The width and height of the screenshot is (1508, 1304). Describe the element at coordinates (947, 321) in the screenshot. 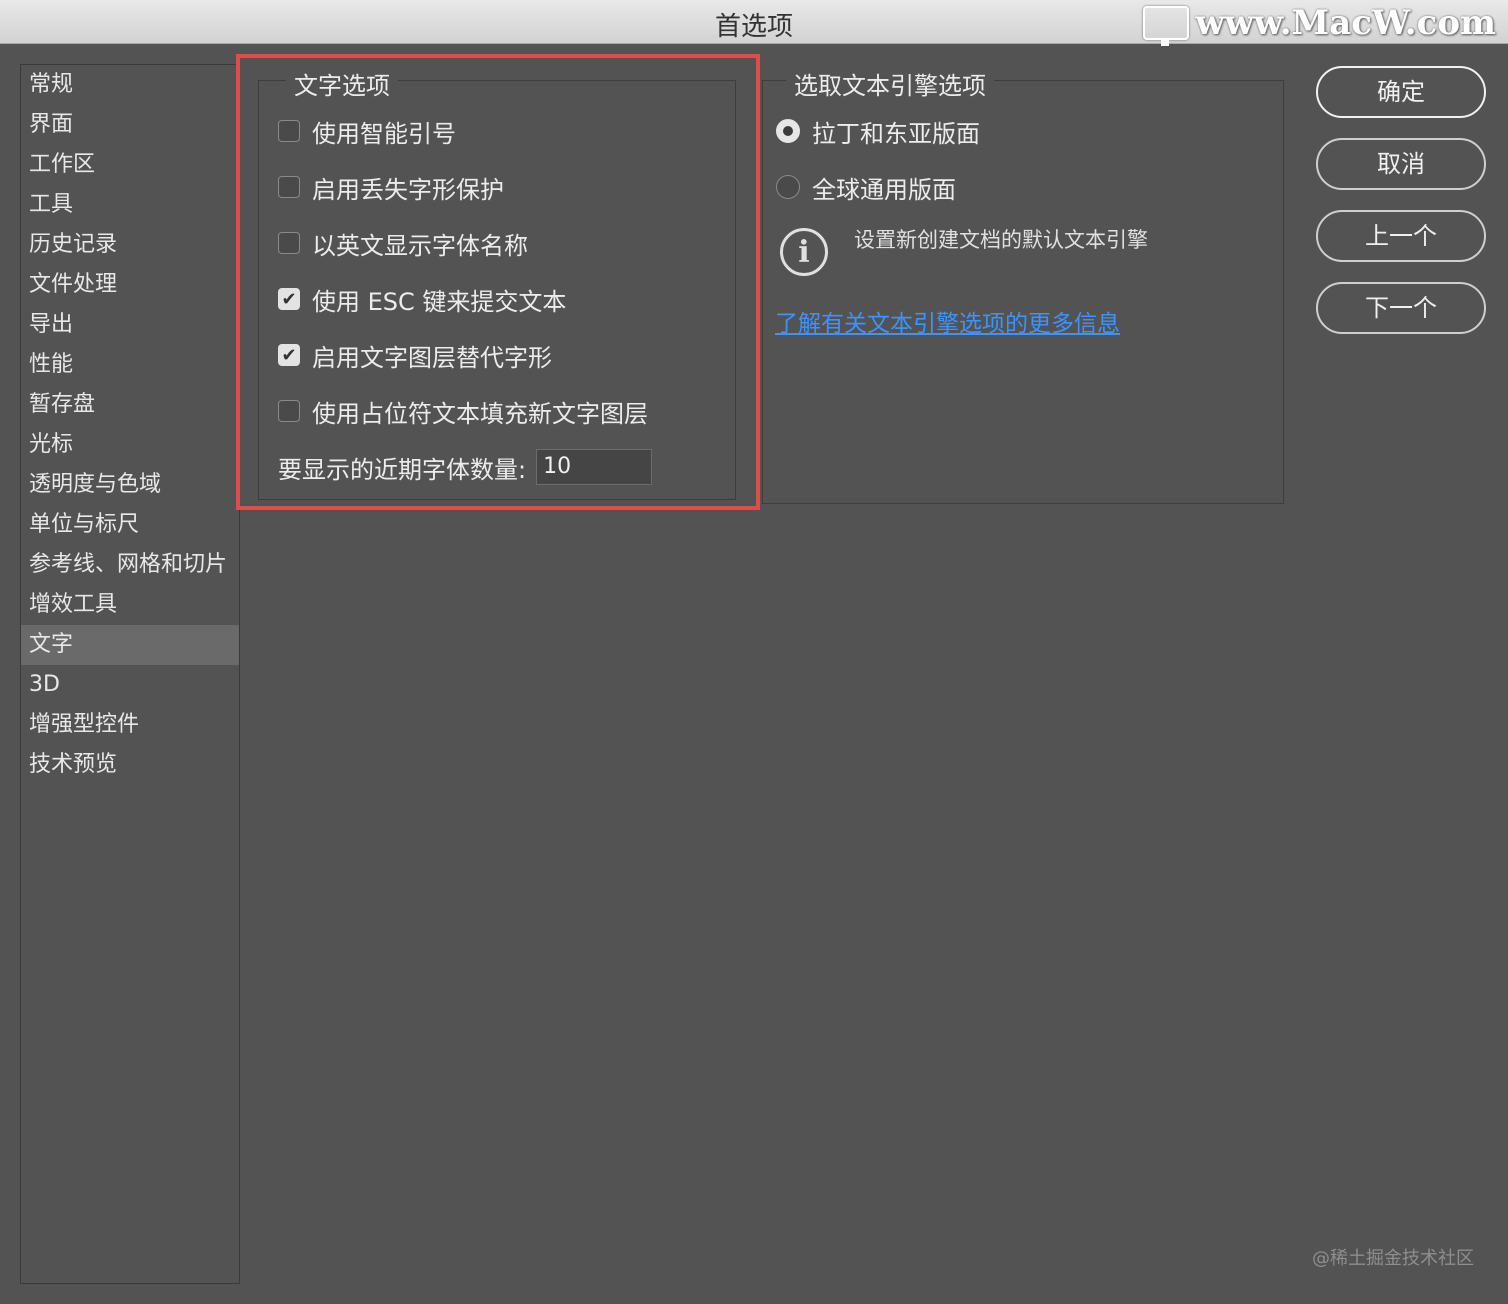

I see `learn-more-link: 了解有关文本引擎选项的更多信息` at that location.